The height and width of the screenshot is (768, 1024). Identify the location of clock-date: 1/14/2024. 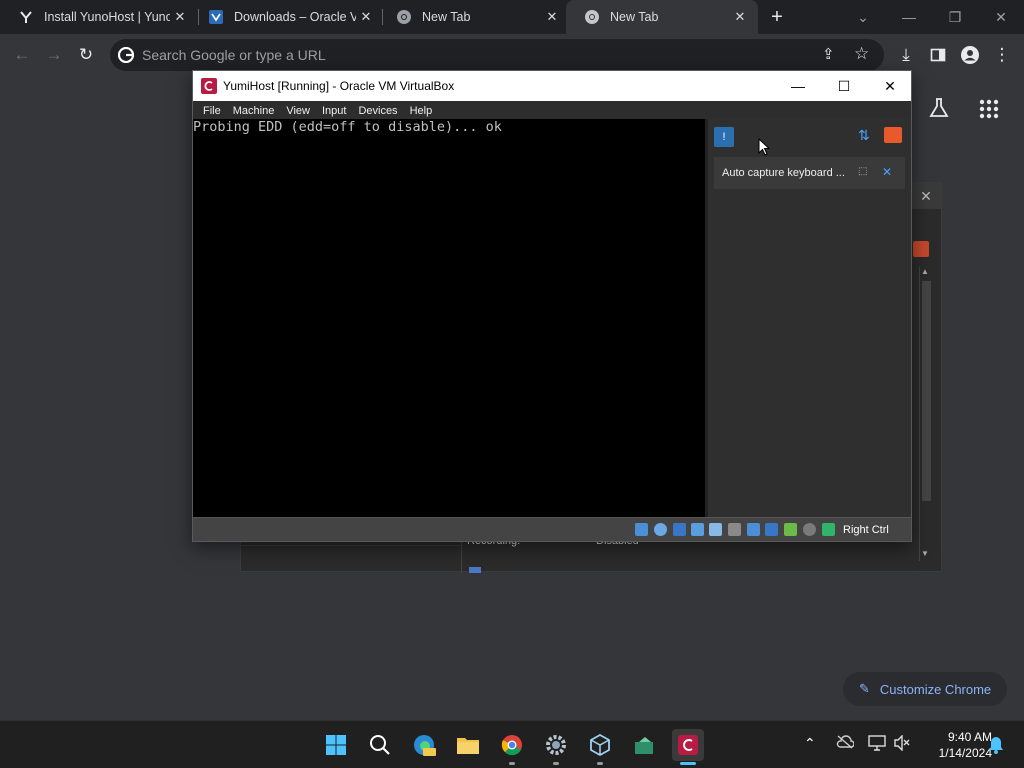
(965, 753).